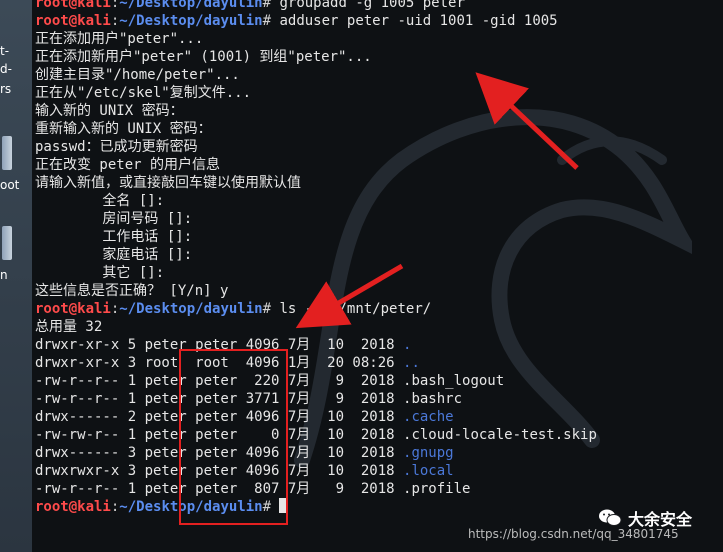 This screenshot has height=552, width=723. I want to click on desktop-icon-label: oot, so click(9, 185).